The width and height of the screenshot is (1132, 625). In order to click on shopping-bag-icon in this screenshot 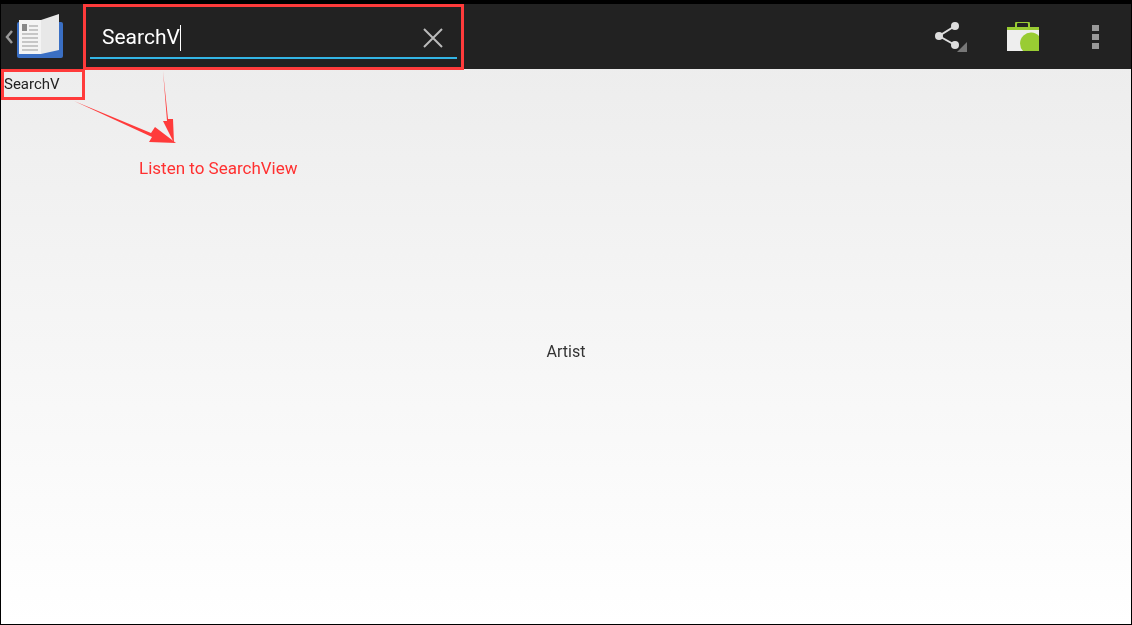, I will do `click(1023, 36)`.